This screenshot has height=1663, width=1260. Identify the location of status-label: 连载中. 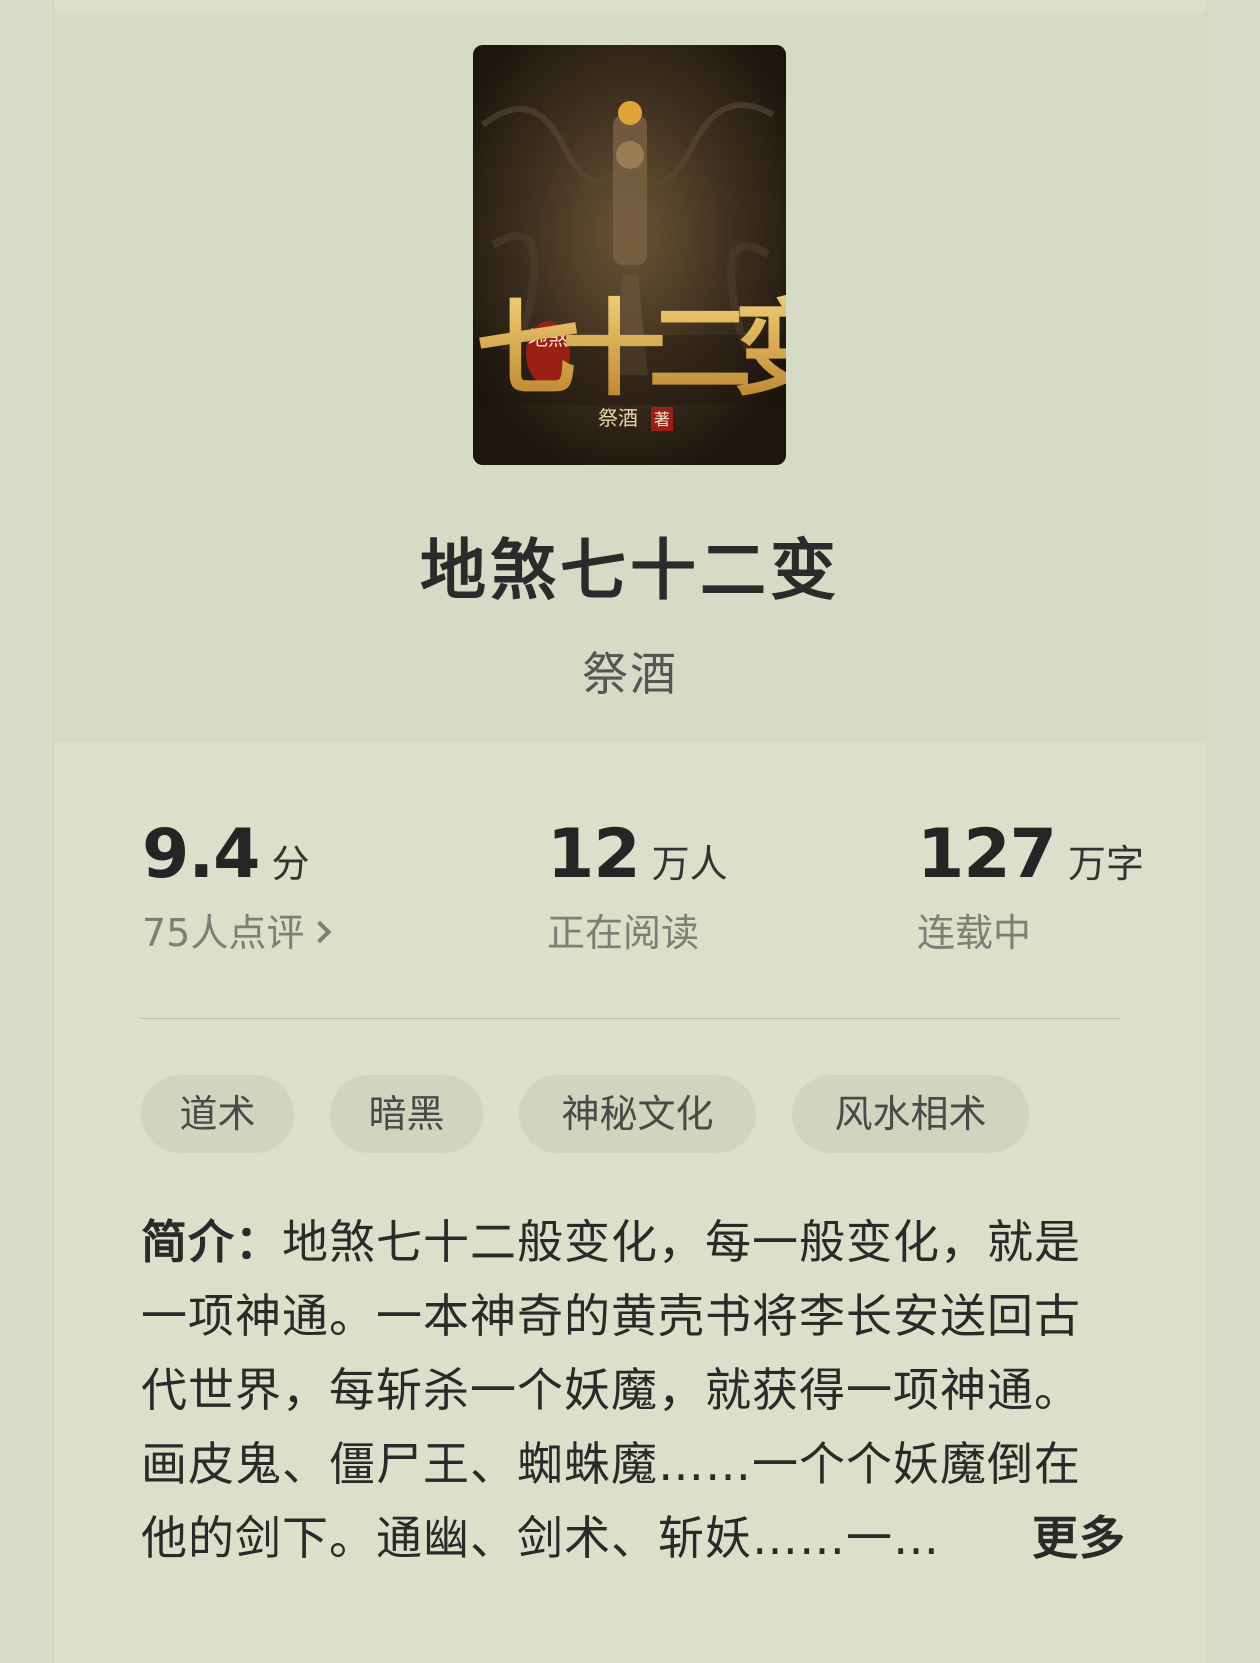
(974, 933).